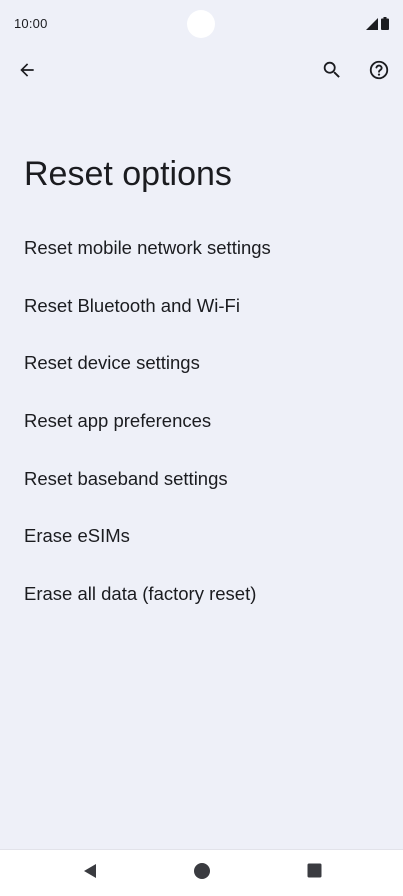 Image resolution: width=403 pixels, height=896 pixels. I want to click on nav-back-triangle-icon, so click(90, 873).